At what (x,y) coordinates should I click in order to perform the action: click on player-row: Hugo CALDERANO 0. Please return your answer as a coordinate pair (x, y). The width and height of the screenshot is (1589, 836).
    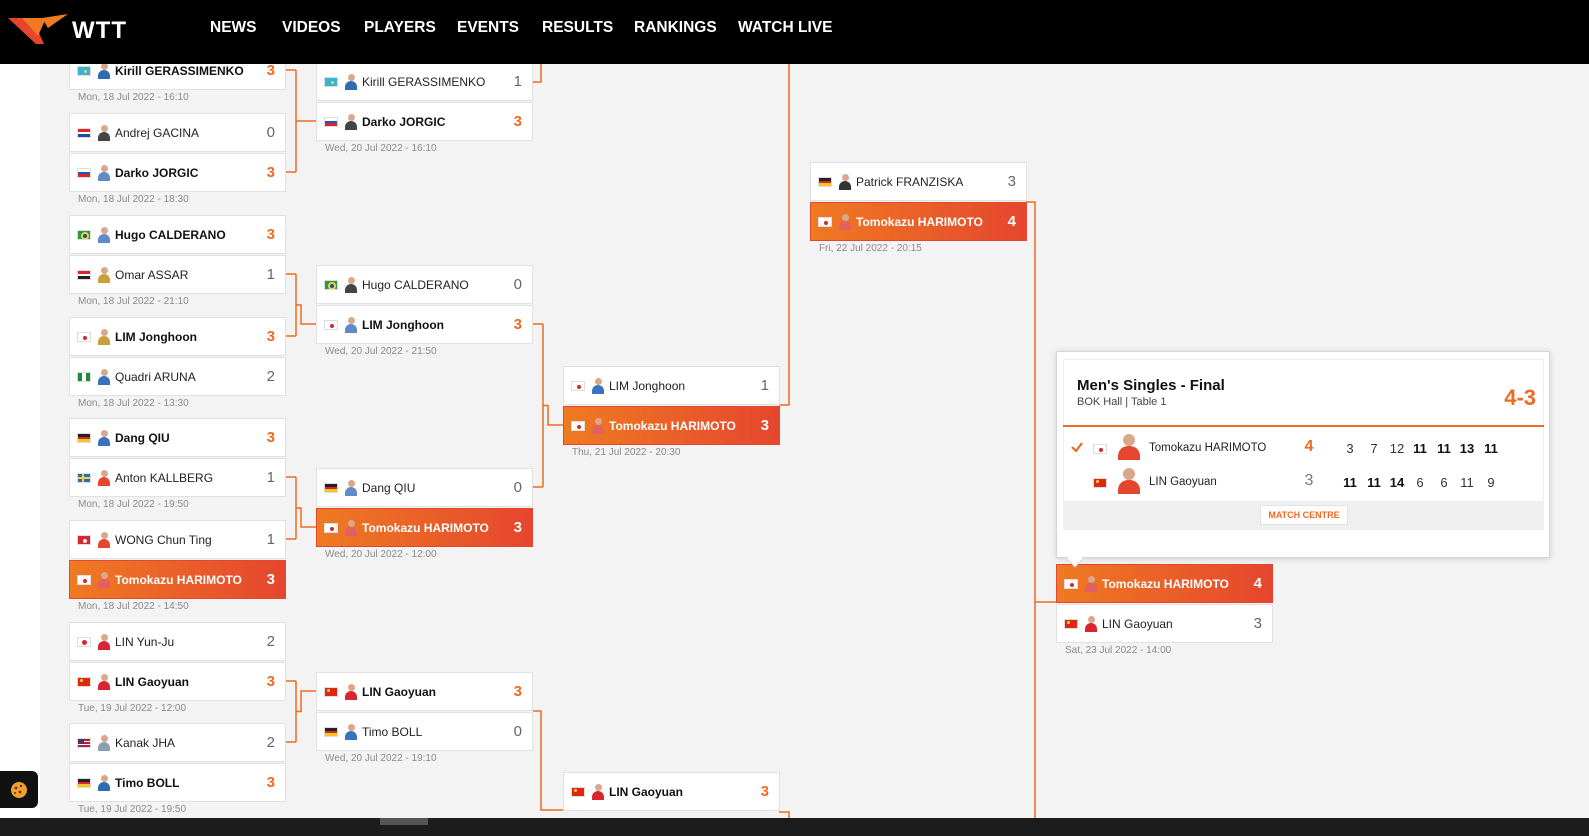
    Looking at the image, I should click on (424, 284).